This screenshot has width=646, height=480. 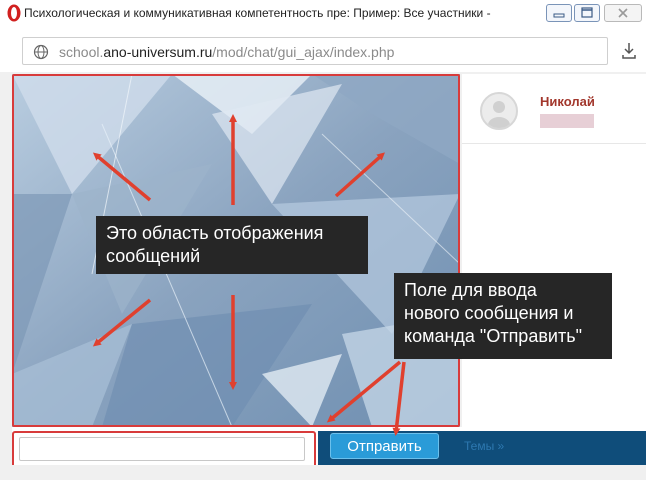 What do you see at coordinates (629, 51) in the screenshot?
I see `download-icon` at bounding box center [629, 51].